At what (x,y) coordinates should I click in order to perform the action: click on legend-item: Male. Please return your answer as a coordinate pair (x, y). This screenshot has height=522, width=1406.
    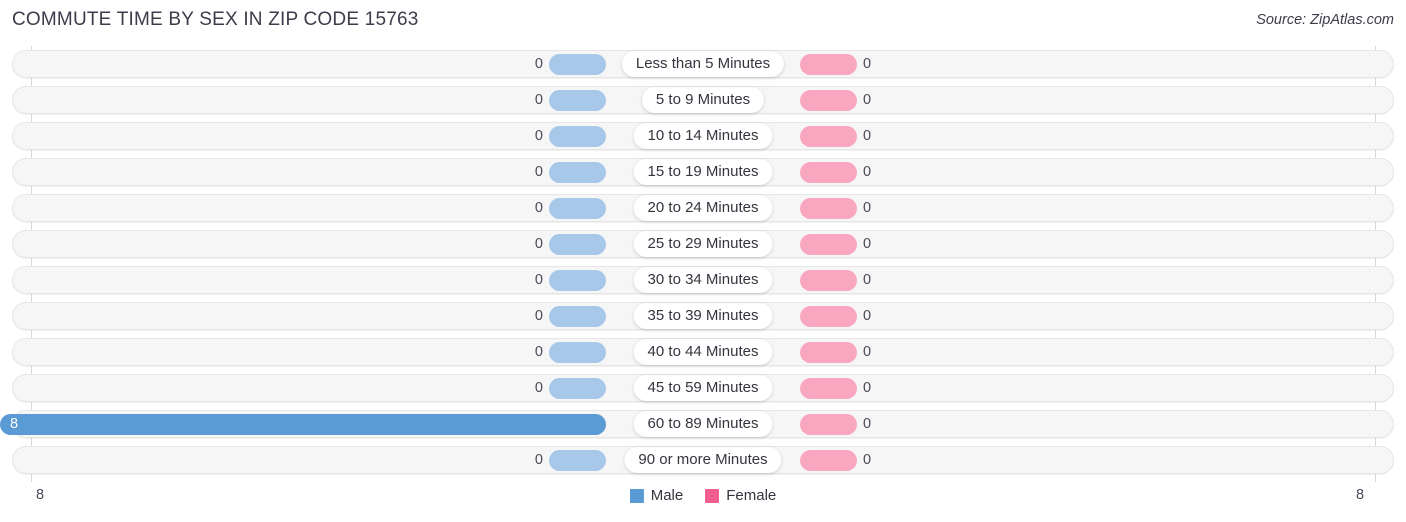
    Looking at the image, I should click on (656, 495).